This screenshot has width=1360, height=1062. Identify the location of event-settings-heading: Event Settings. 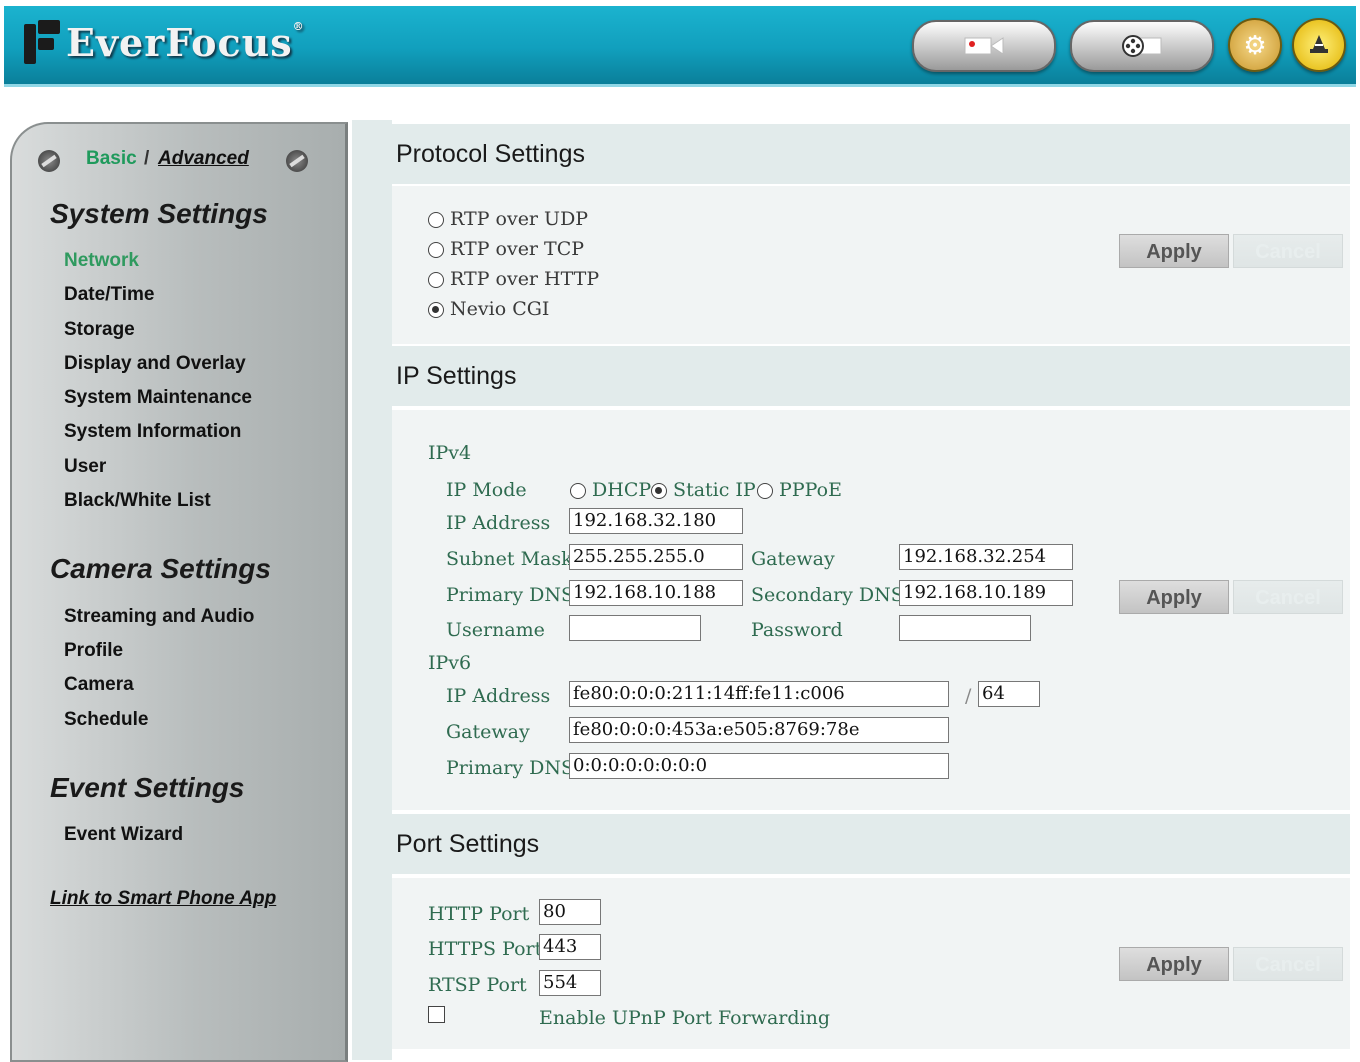
(147, 787).